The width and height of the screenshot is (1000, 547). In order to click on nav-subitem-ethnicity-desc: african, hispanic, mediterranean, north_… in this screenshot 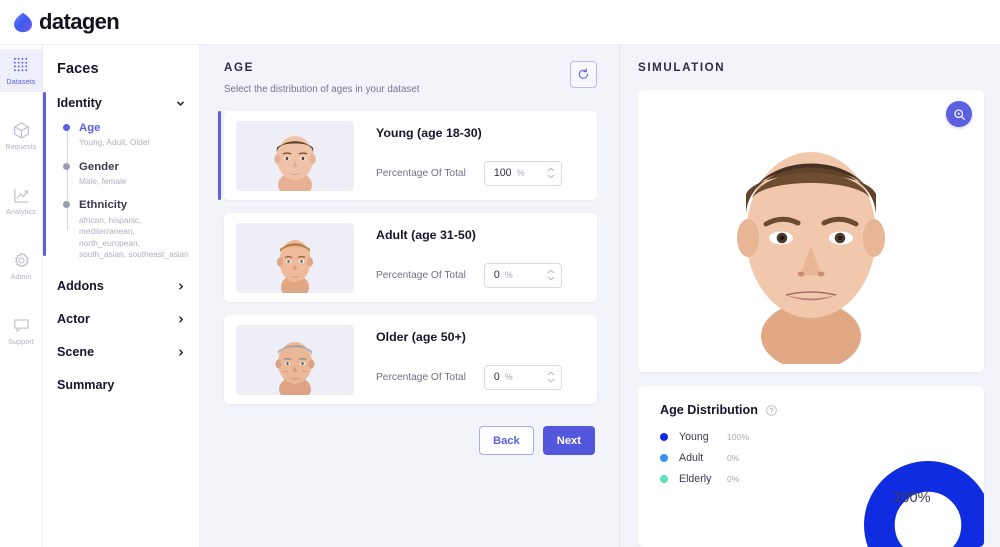, I will do `click(134, 236)`.